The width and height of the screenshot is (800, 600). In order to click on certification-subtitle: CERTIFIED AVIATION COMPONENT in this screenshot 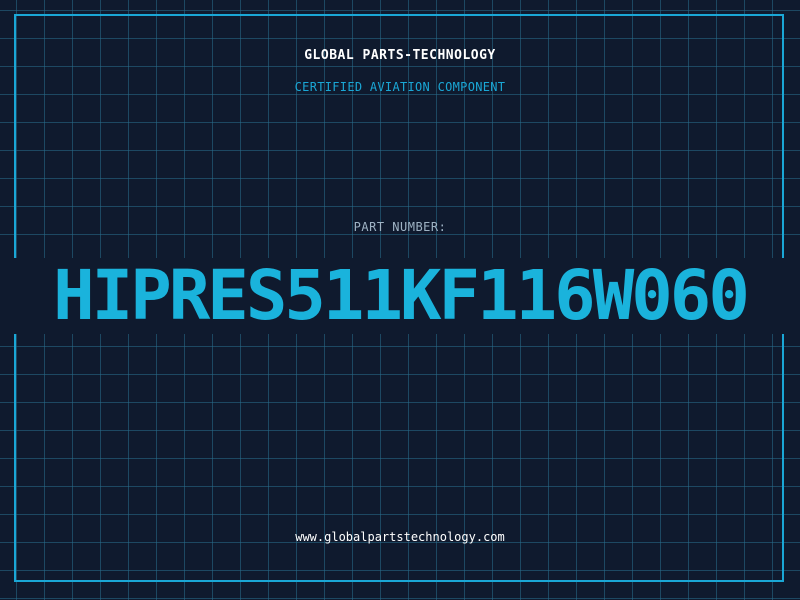, I will do `click(400, 87)`.